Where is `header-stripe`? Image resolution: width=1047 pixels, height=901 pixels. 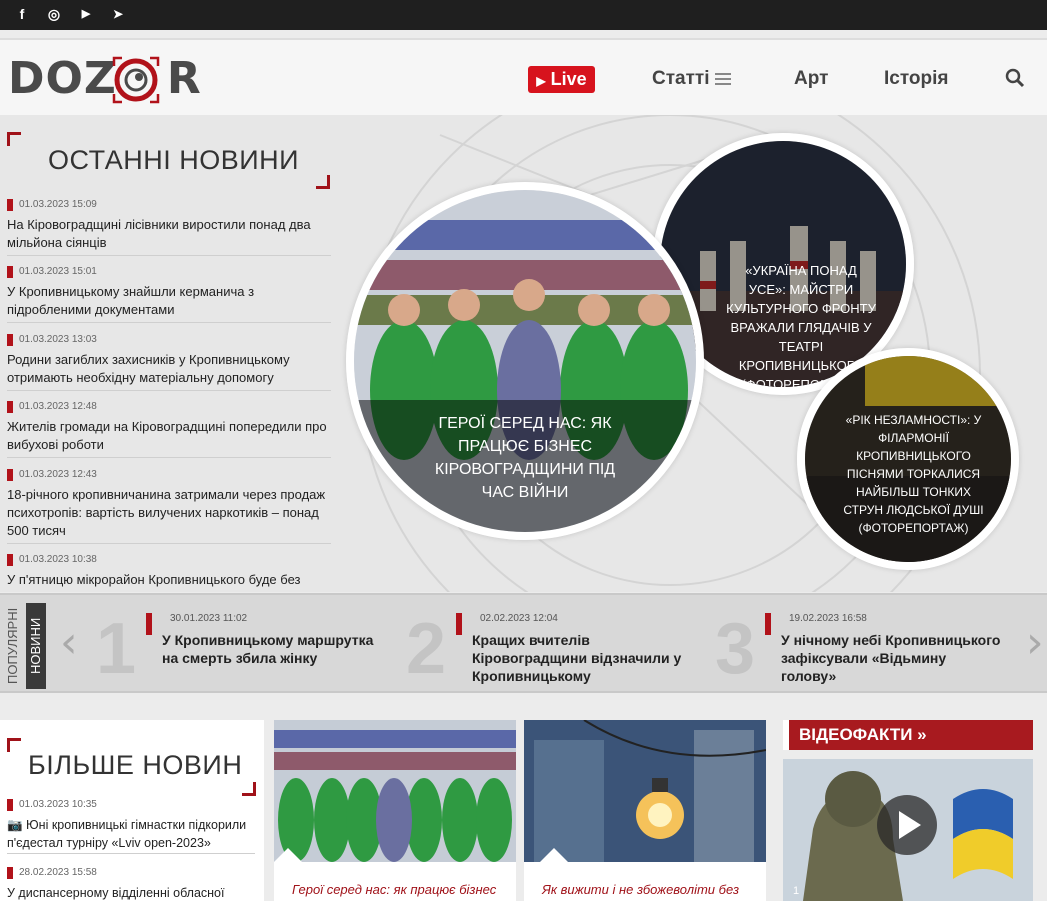
header-stripe is located at coordinates (786, 735).